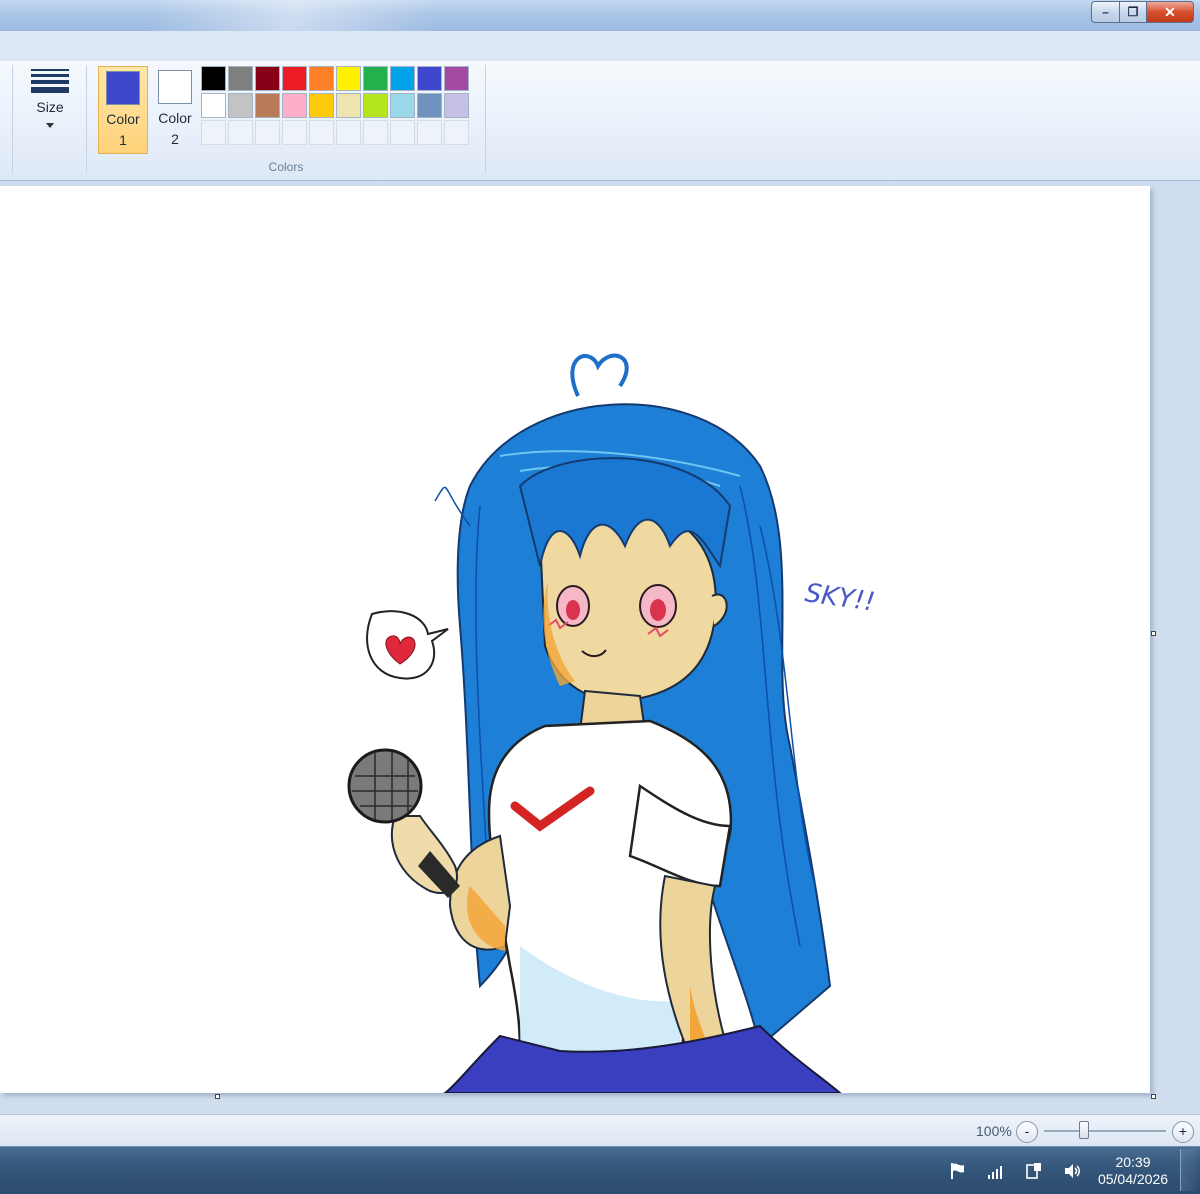 Image resolution: width=1200 pixels, height=1194 pixels. Describe the element at coordinates (599, 375) in the screenshot. I see `ahoge-heart` at that location.